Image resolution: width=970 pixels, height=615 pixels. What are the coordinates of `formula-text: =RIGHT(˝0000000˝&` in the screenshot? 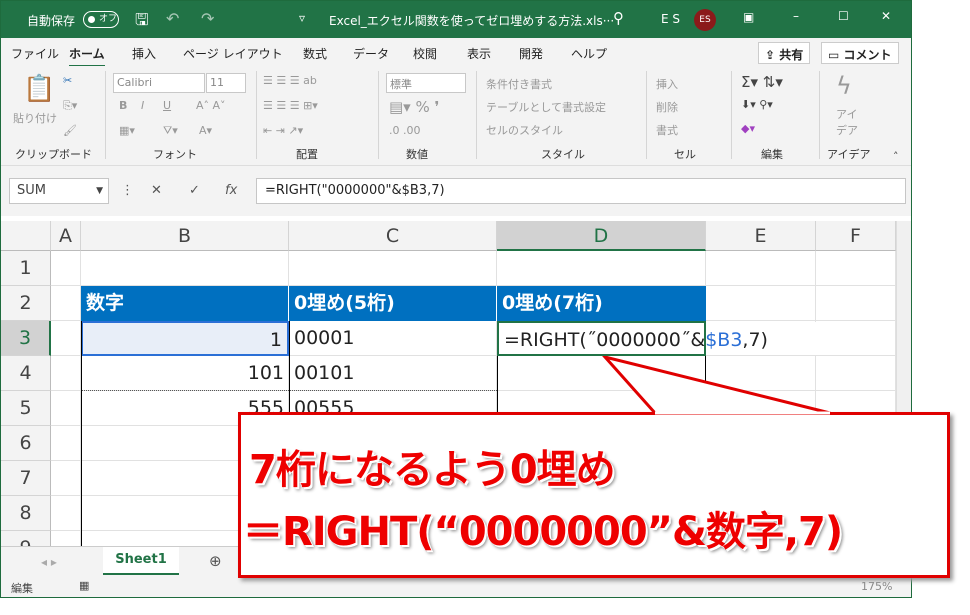 It's located at (605, 340).